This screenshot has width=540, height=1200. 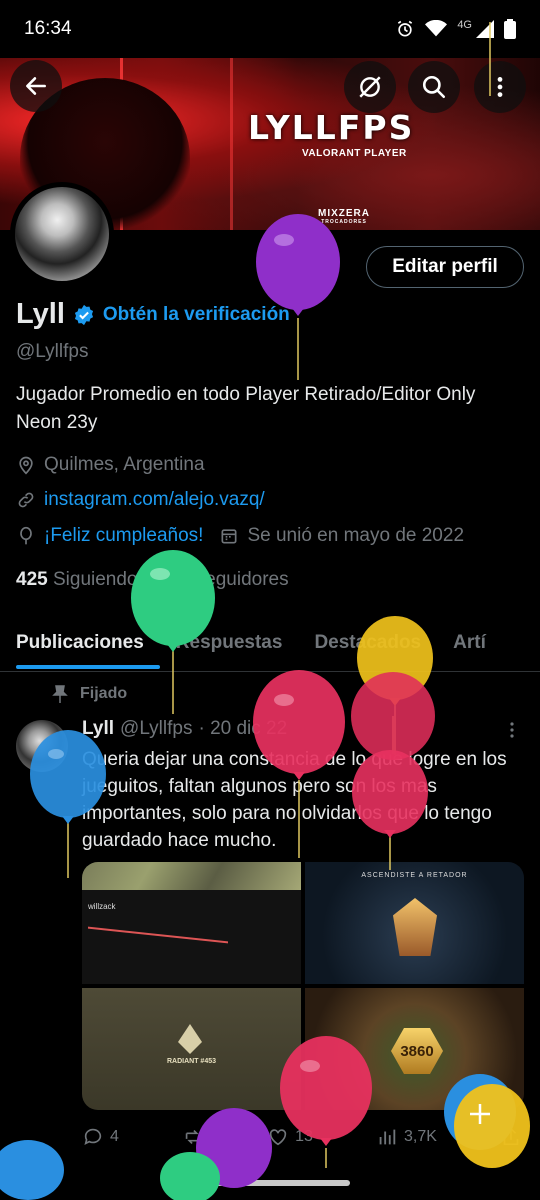 What do you see at coordinates (42, 746) in the screenshot?
I see `tweet-avatar` at bounding box center [42, 746].